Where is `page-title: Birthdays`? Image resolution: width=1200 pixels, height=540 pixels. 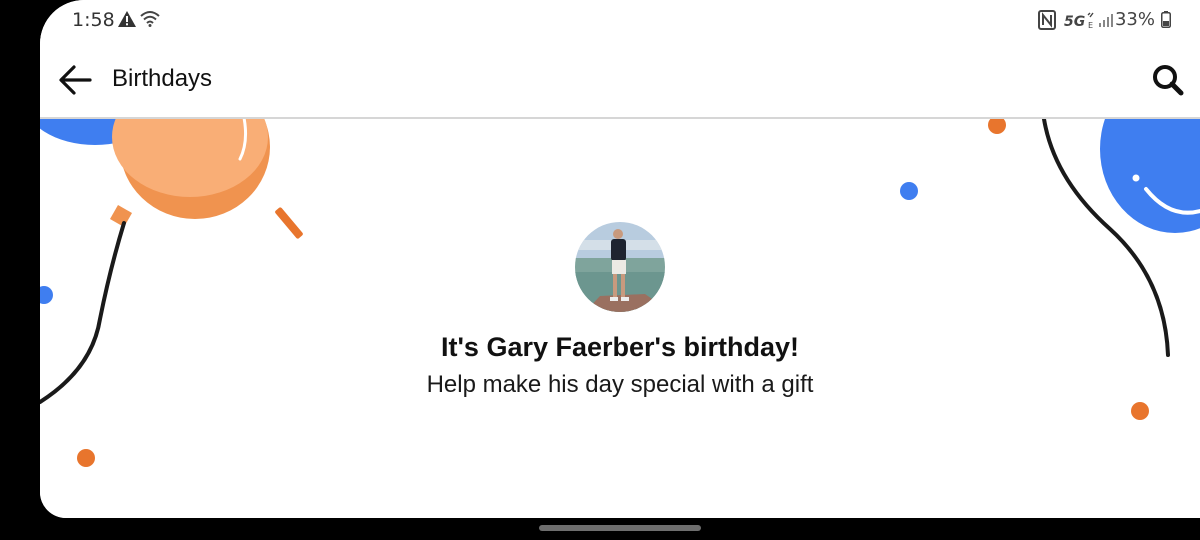 page-title: Birthdays is located at coordinates (162, 78).